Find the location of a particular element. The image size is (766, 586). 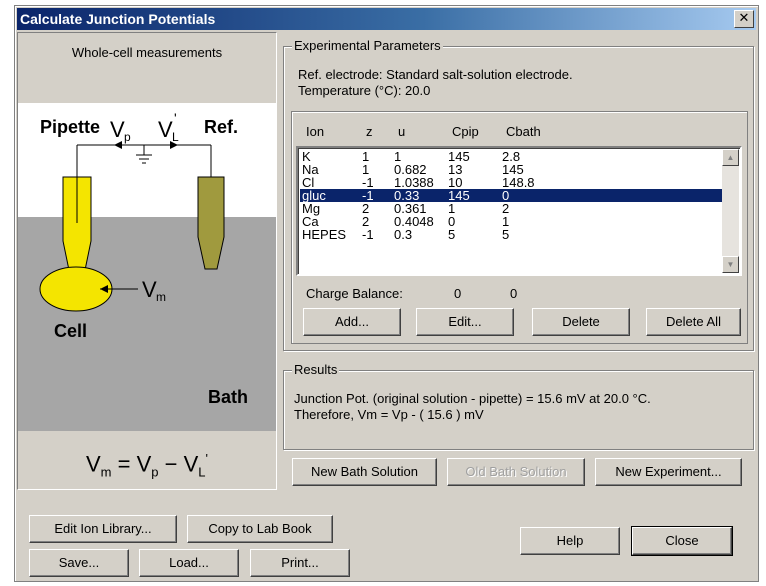

help-button: Help is located at coordinates (570, 541).